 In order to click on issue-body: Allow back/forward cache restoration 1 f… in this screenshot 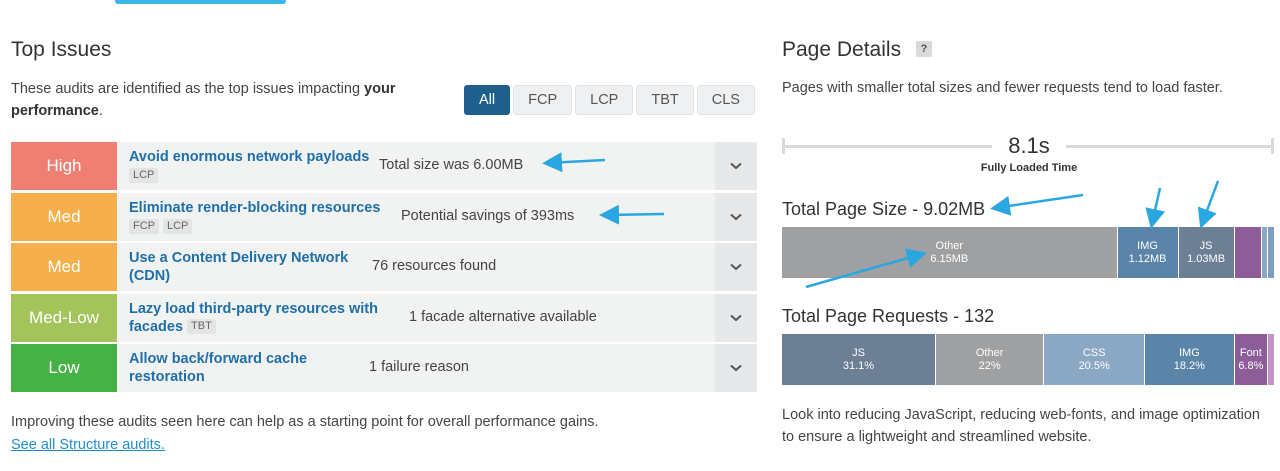, I will do `click(416, 368)`.